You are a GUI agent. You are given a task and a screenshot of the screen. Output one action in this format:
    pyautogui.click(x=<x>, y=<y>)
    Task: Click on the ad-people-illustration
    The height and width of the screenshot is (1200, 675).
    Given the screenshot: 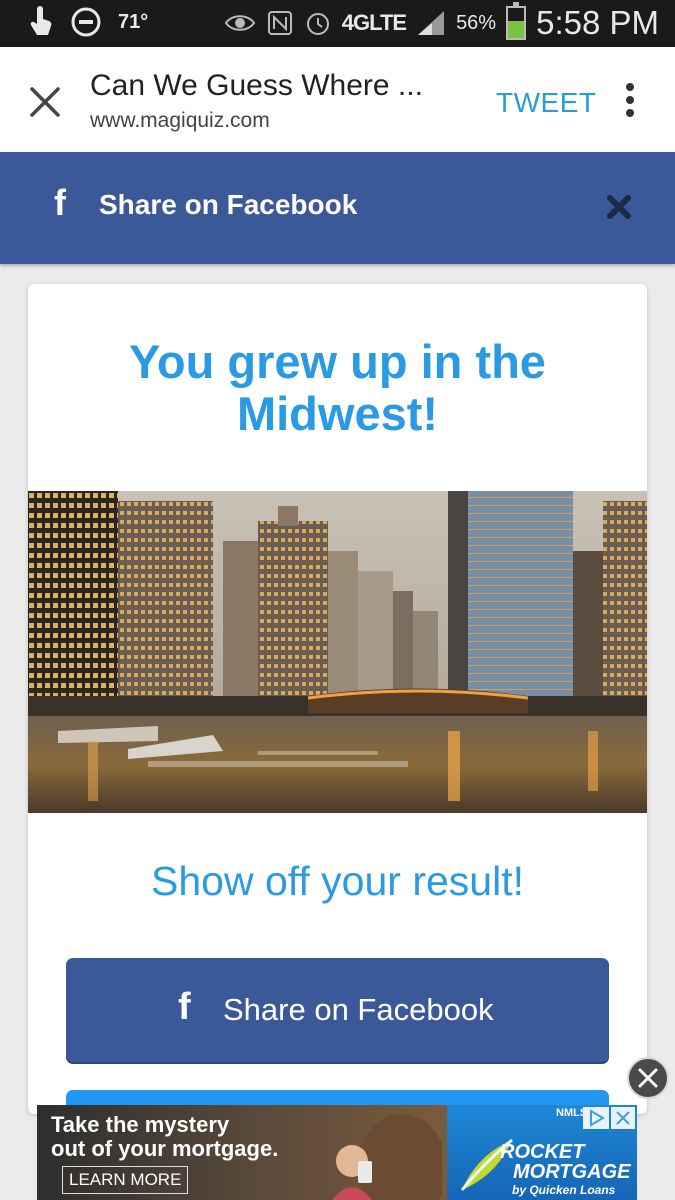 What is the action you would take?
    pyautogui.click(x=387, y=1157)
    